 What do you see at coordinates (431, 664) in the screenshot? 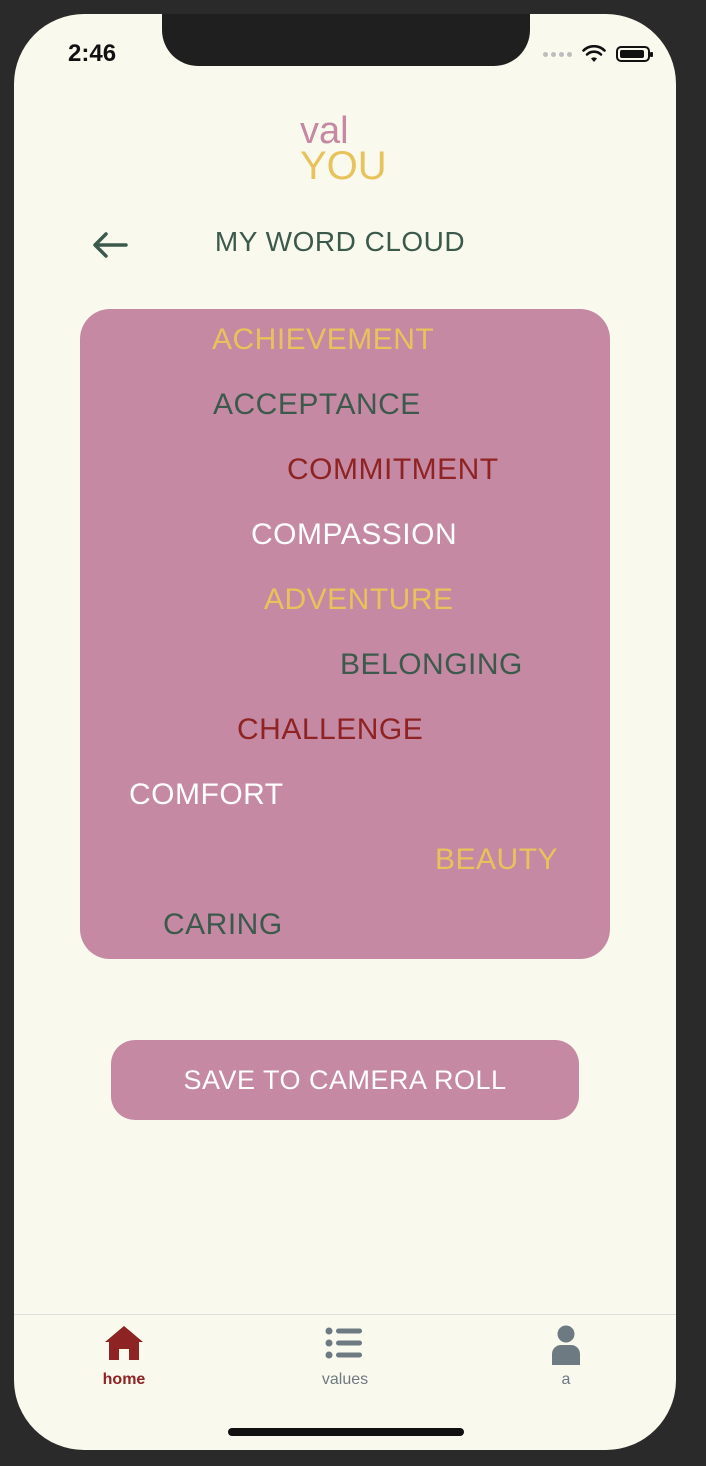
I see `cloud-word: BELONGING` at bounding box center [431, 664].